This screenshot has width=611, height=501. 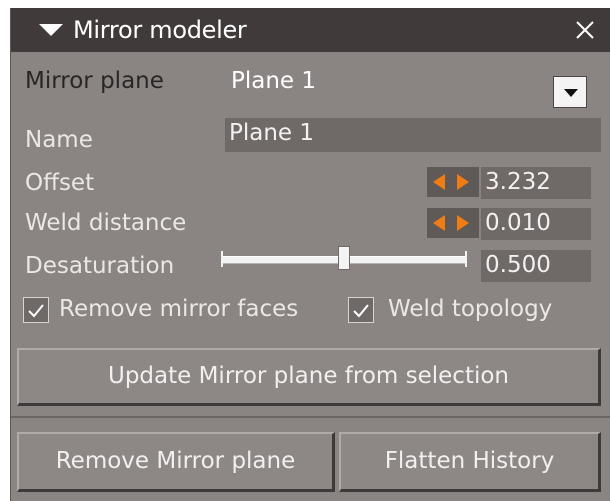 What do you see at coordinates (222, 259) in the screenshot?
I see `slider-start-cap` at bounding box center [222, 259].